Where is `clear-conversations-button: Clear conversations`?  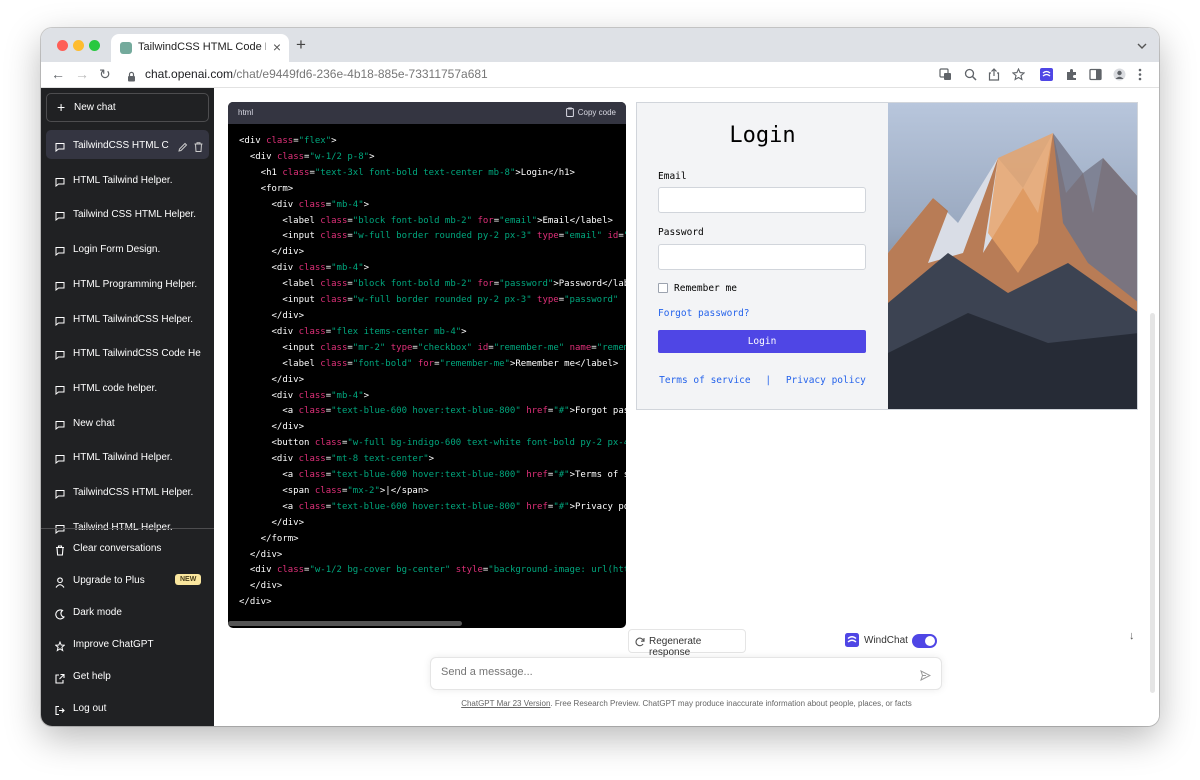
clear-conversations-button: Clear conversations is located at coordinates (127, 548).